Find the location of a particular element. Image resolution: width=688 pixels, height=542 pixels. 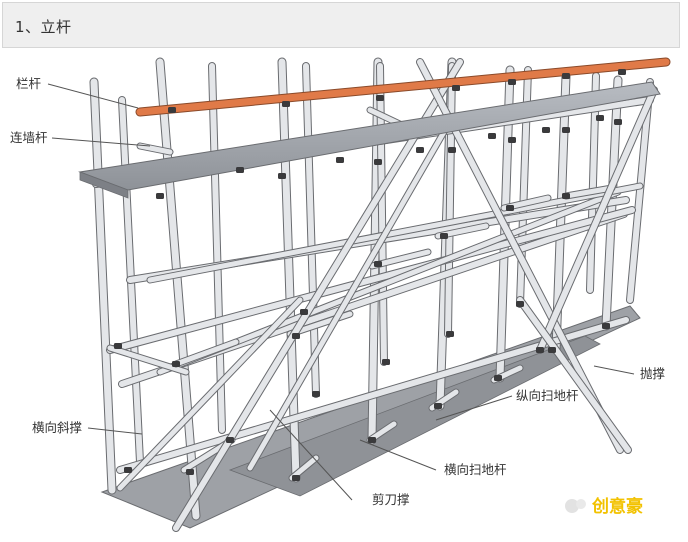

label-longitudinal-brace: 横向斜撑 is located at coordinates (57, 427).